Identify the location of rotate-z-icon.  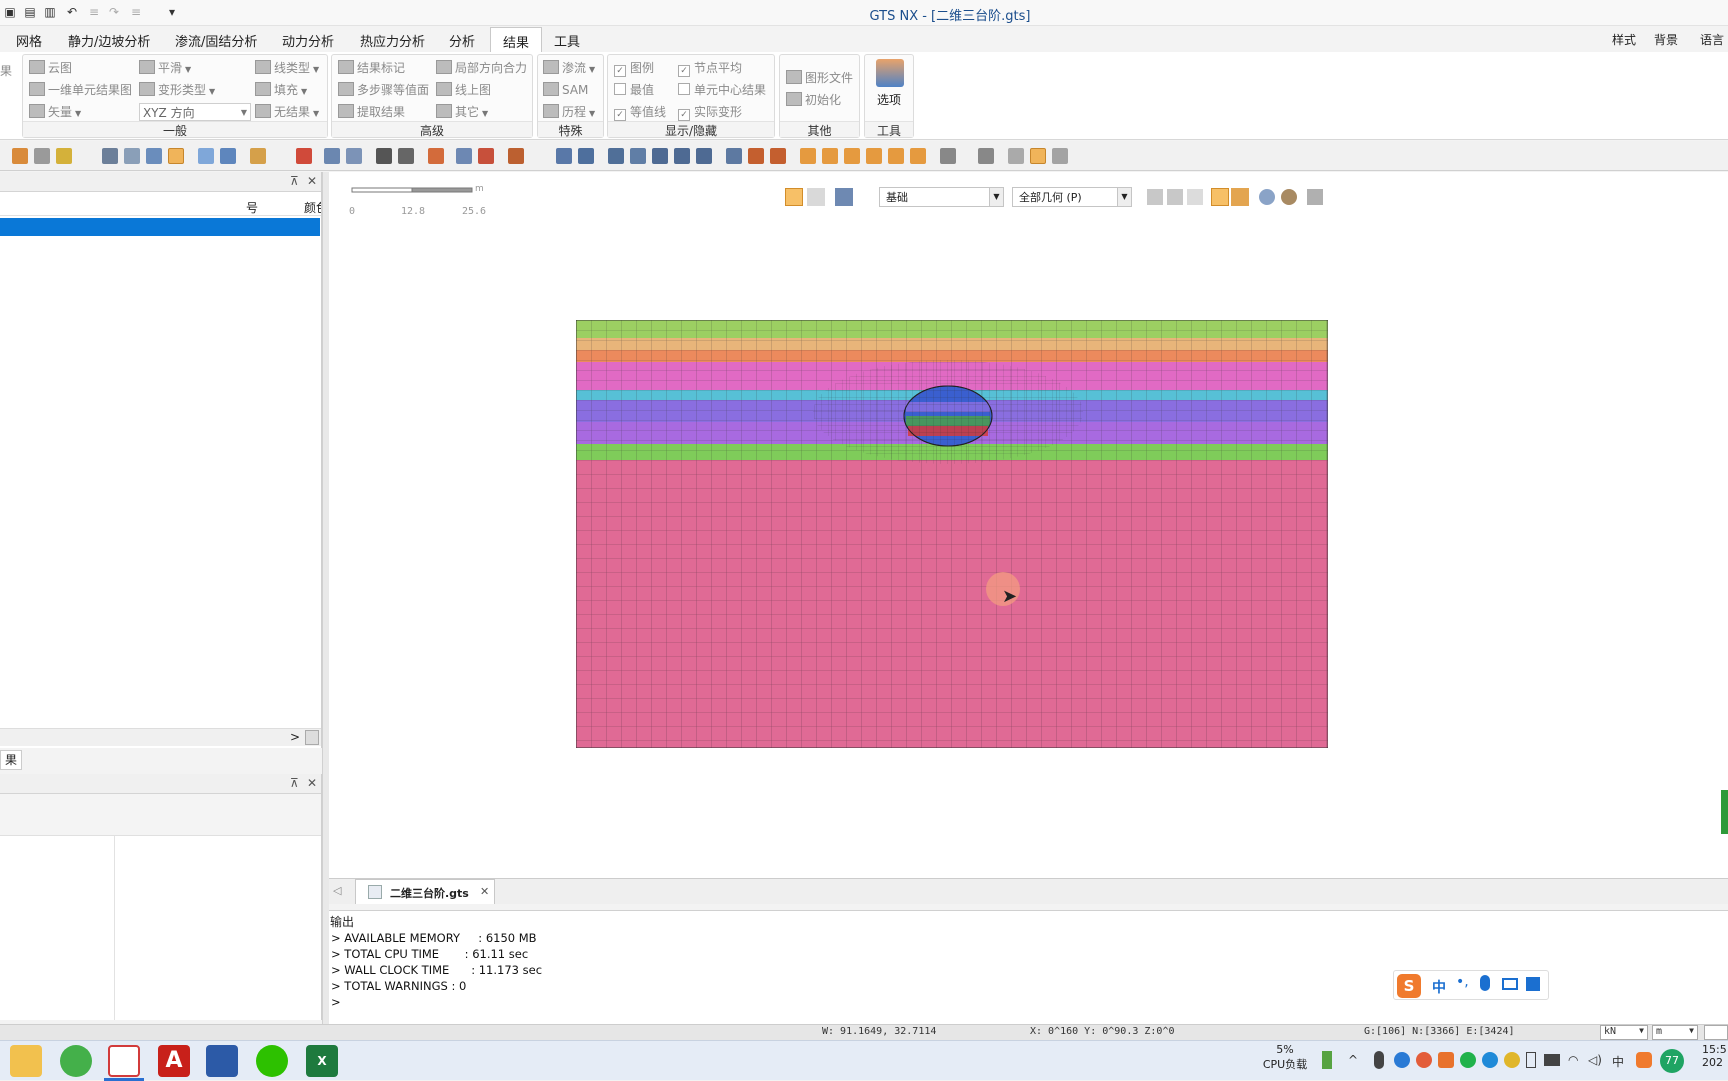
(682, 156).